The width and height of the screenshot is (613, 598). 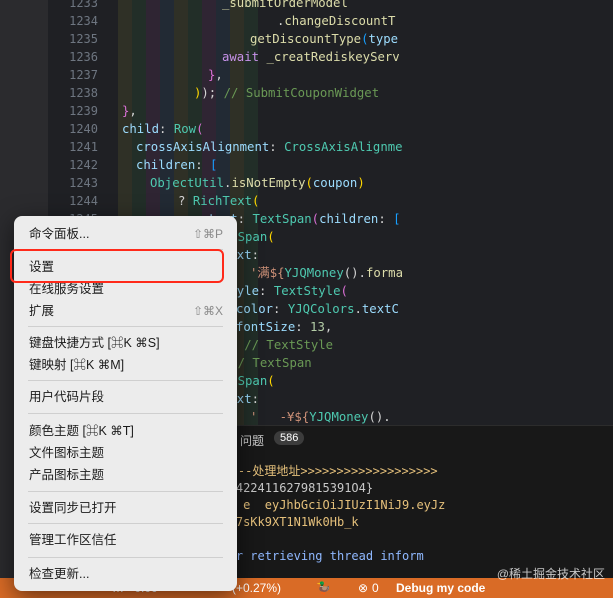 I want to click on errors-count: 0, so click(x=375, y=588).